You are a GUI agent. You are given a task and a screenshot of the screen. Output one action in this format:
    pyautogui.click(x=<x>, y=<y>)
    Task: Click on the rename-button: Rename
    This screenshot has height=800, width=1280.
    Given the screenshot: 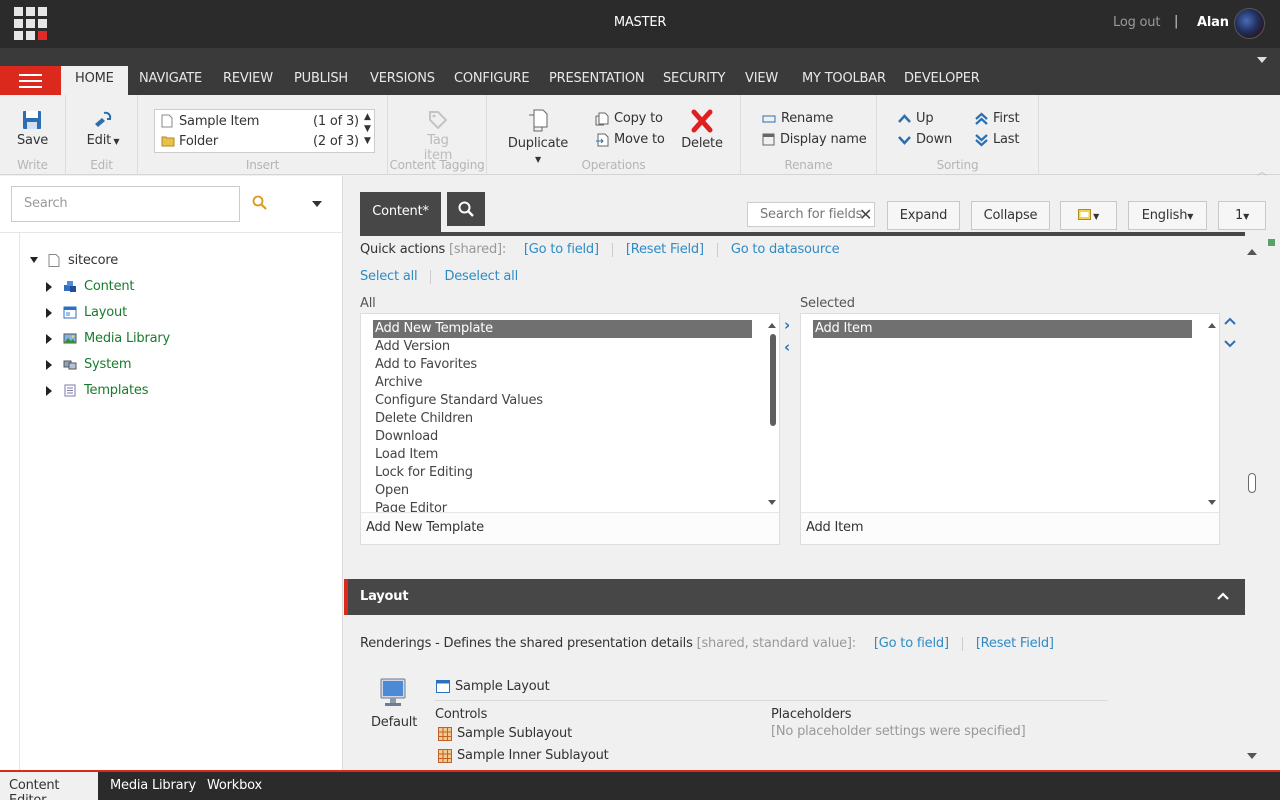 What is the action you would take?
    pyautogui.click(x=797, y=118)
    